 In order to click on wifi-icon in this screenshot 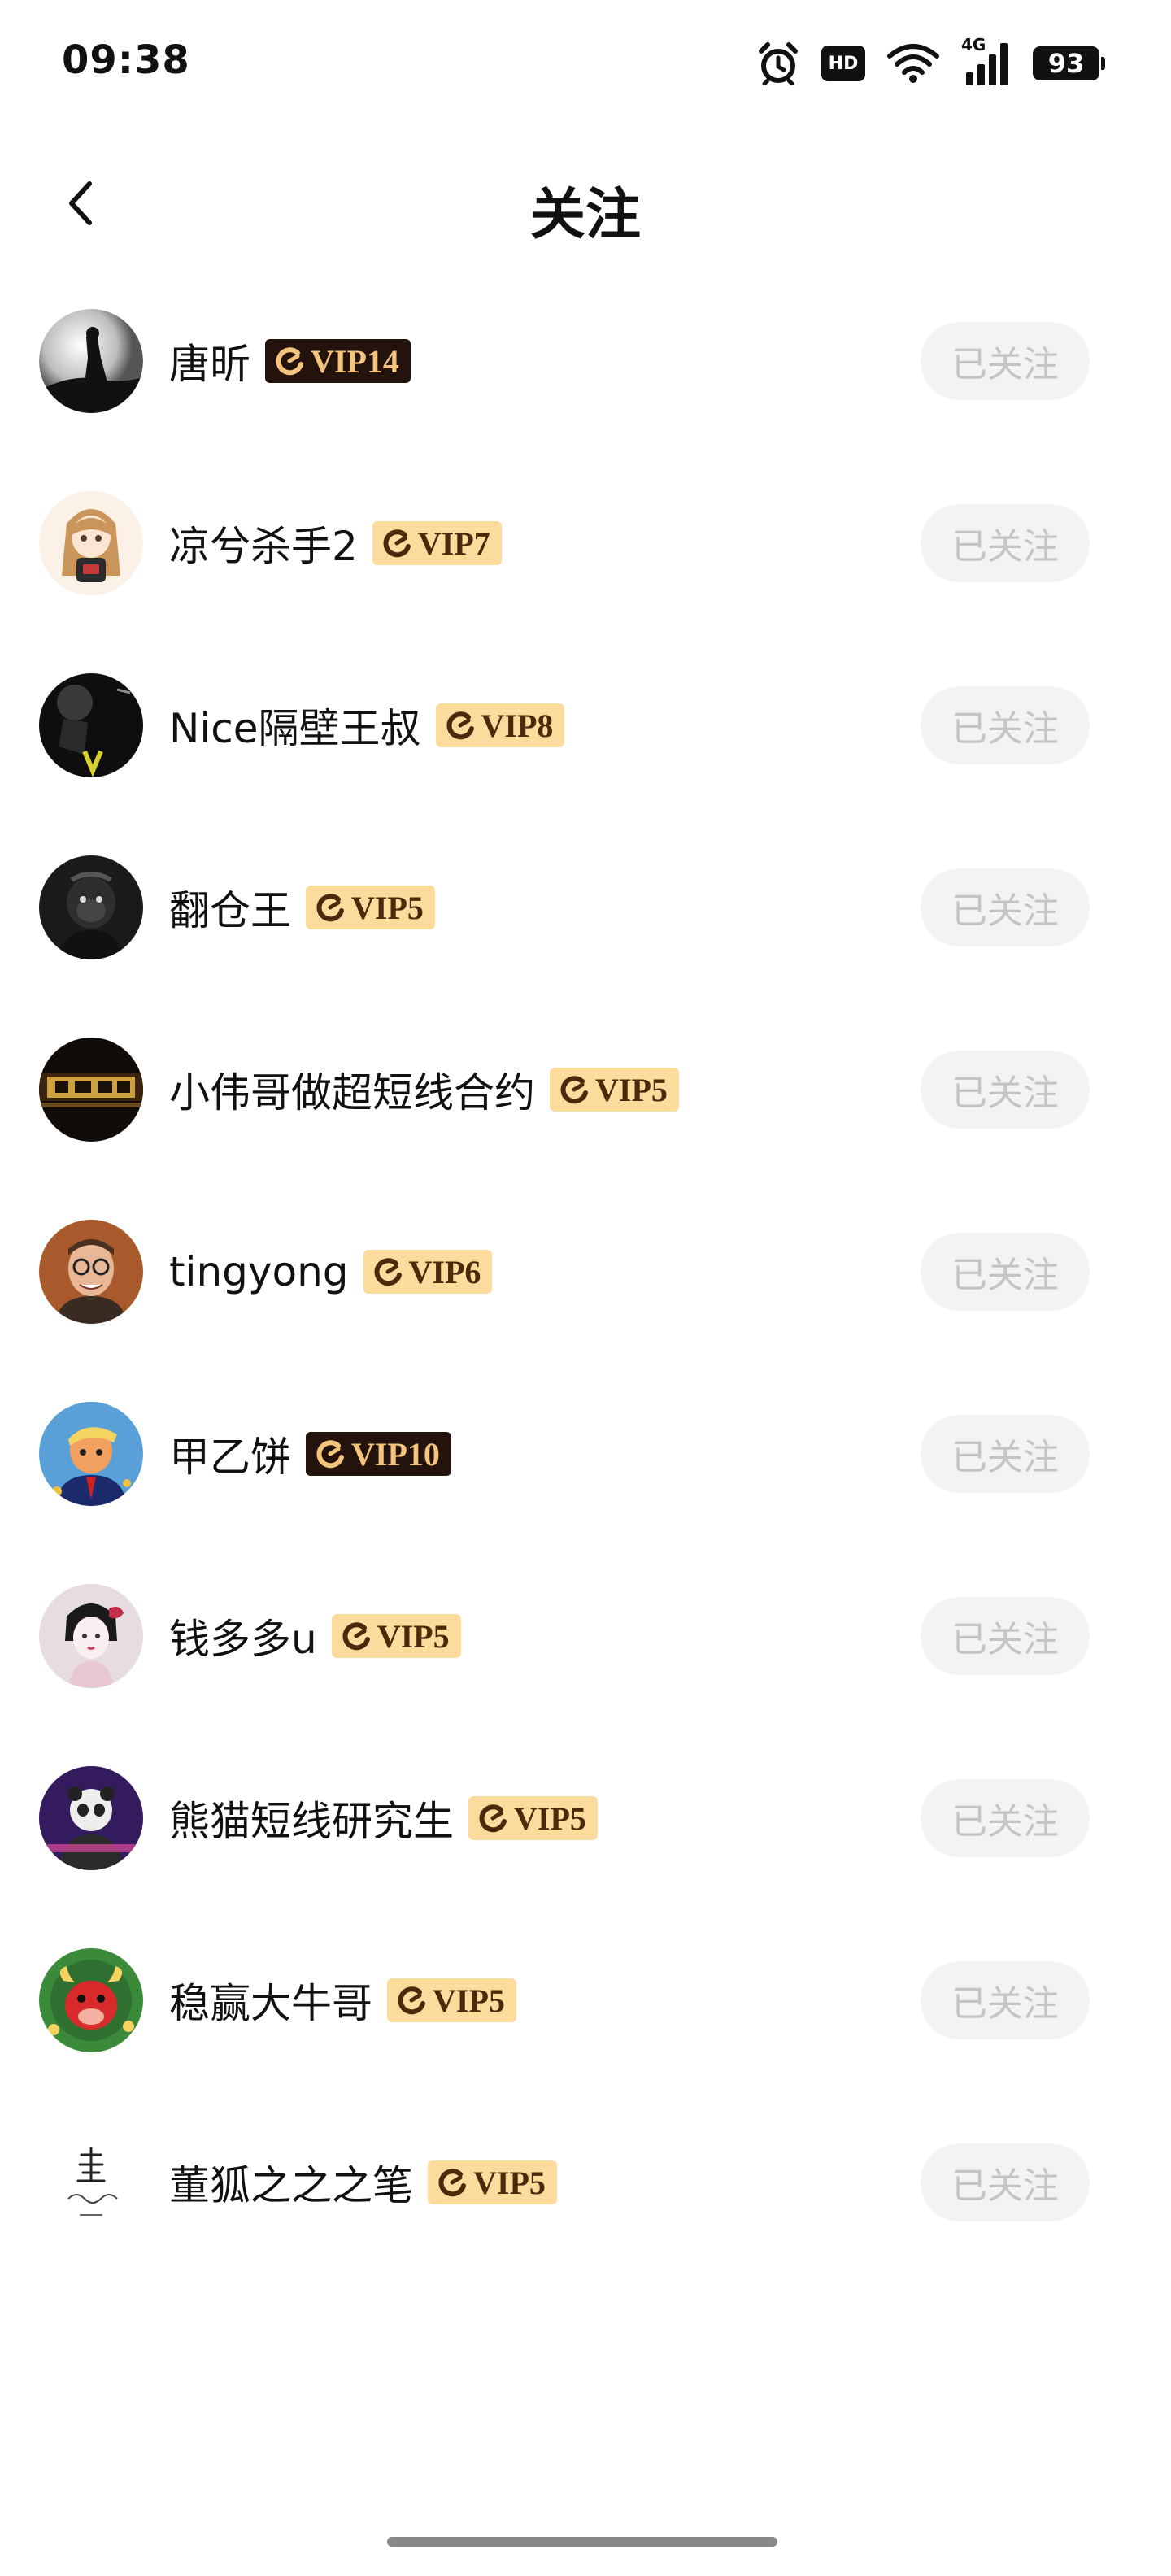, I will do `click(913, 64)`.